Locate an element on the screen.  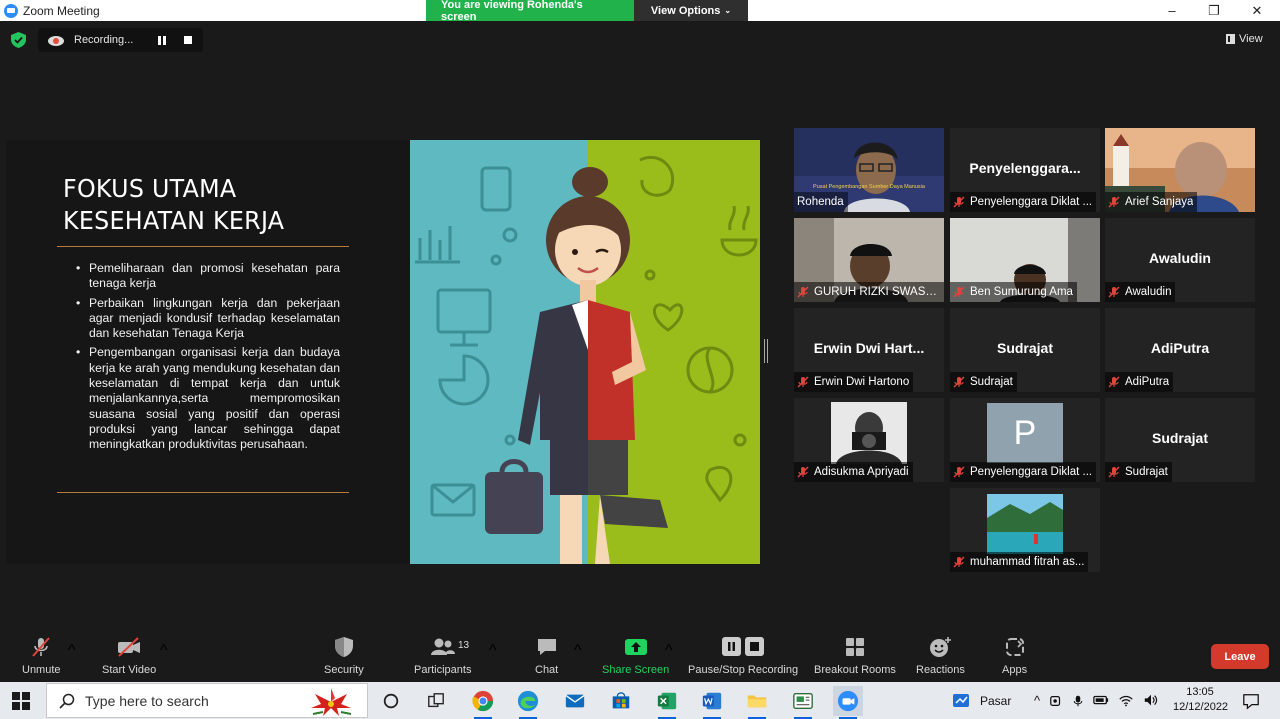
pause-stop-icon is located at coordinates (743, 646).